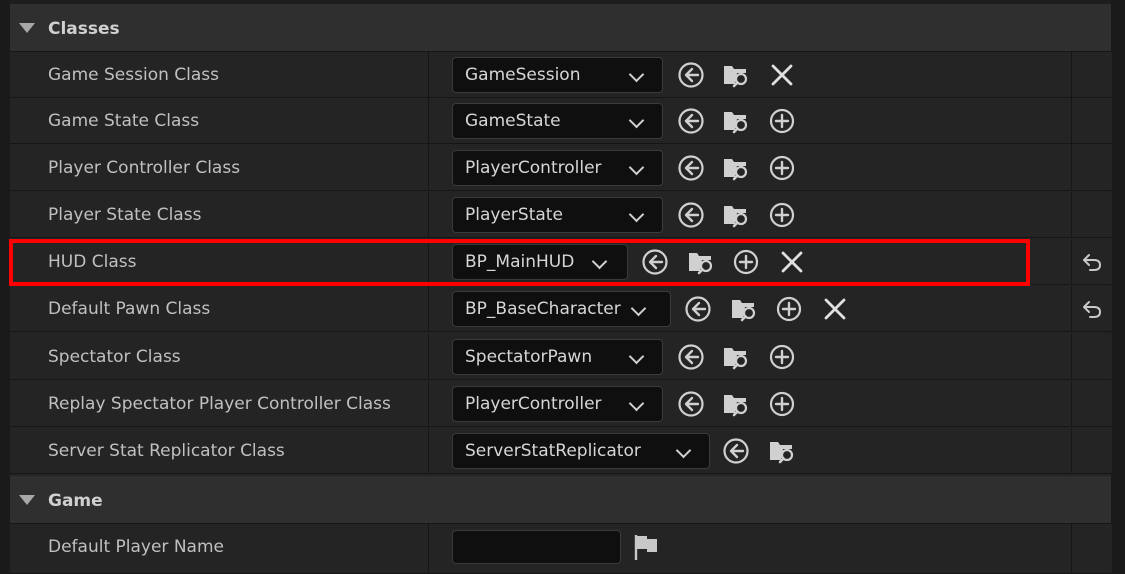  What do you see at coordinates (543, 309) in the screenshot?
I see `combo-value: BP_BaseCharacter` at bounding box center [543, 309].